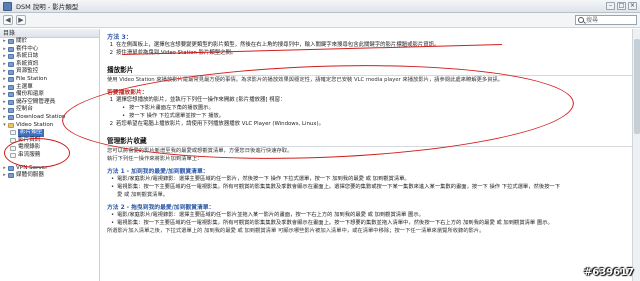 The width and height of the screenshot is (640, 281). I want to click on annotation-ellipse-video-station, so click(37, 153).